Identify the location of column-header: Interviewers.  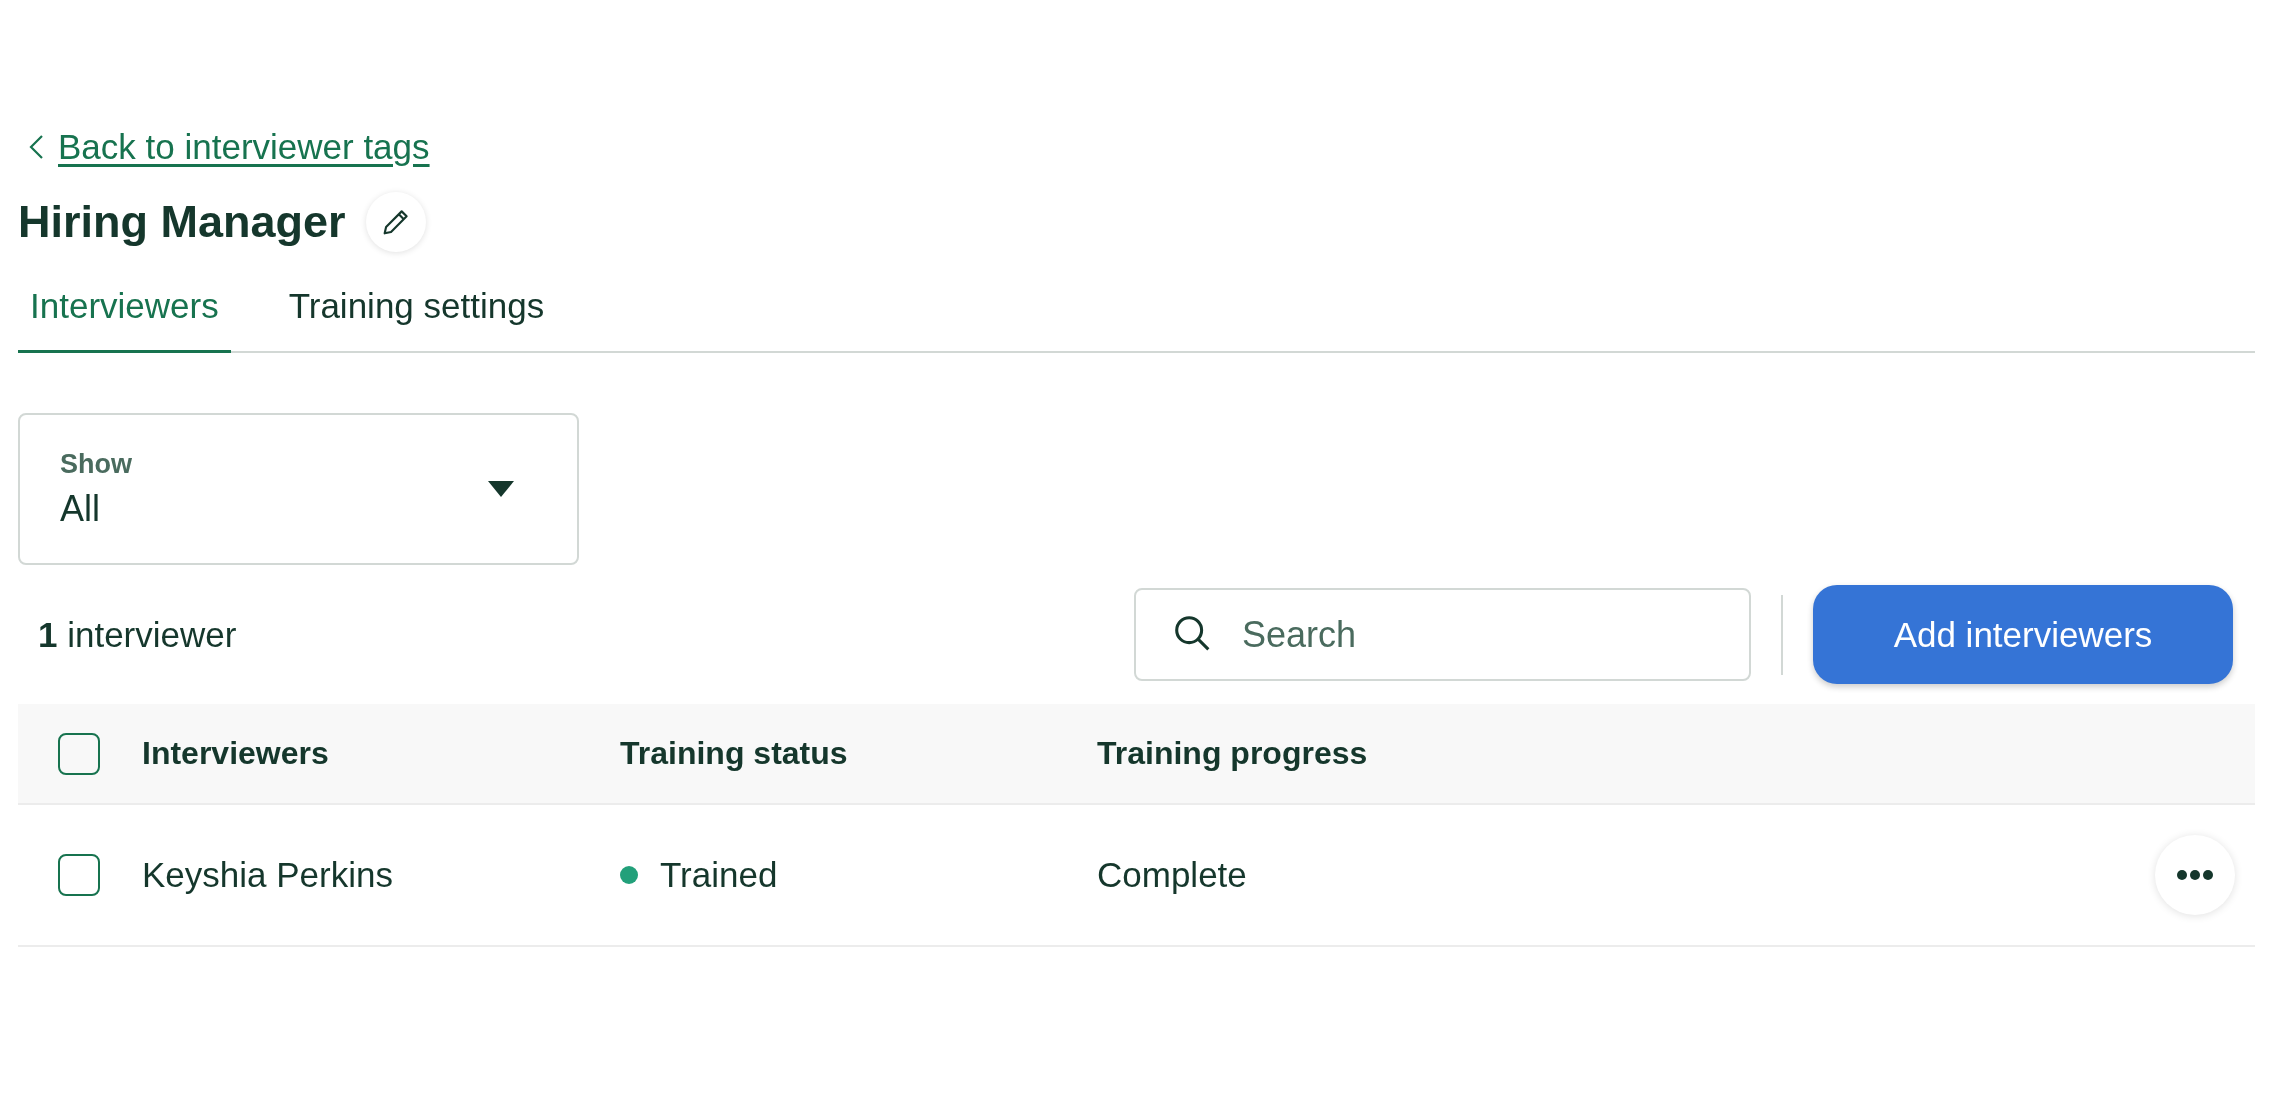
(236, 753).